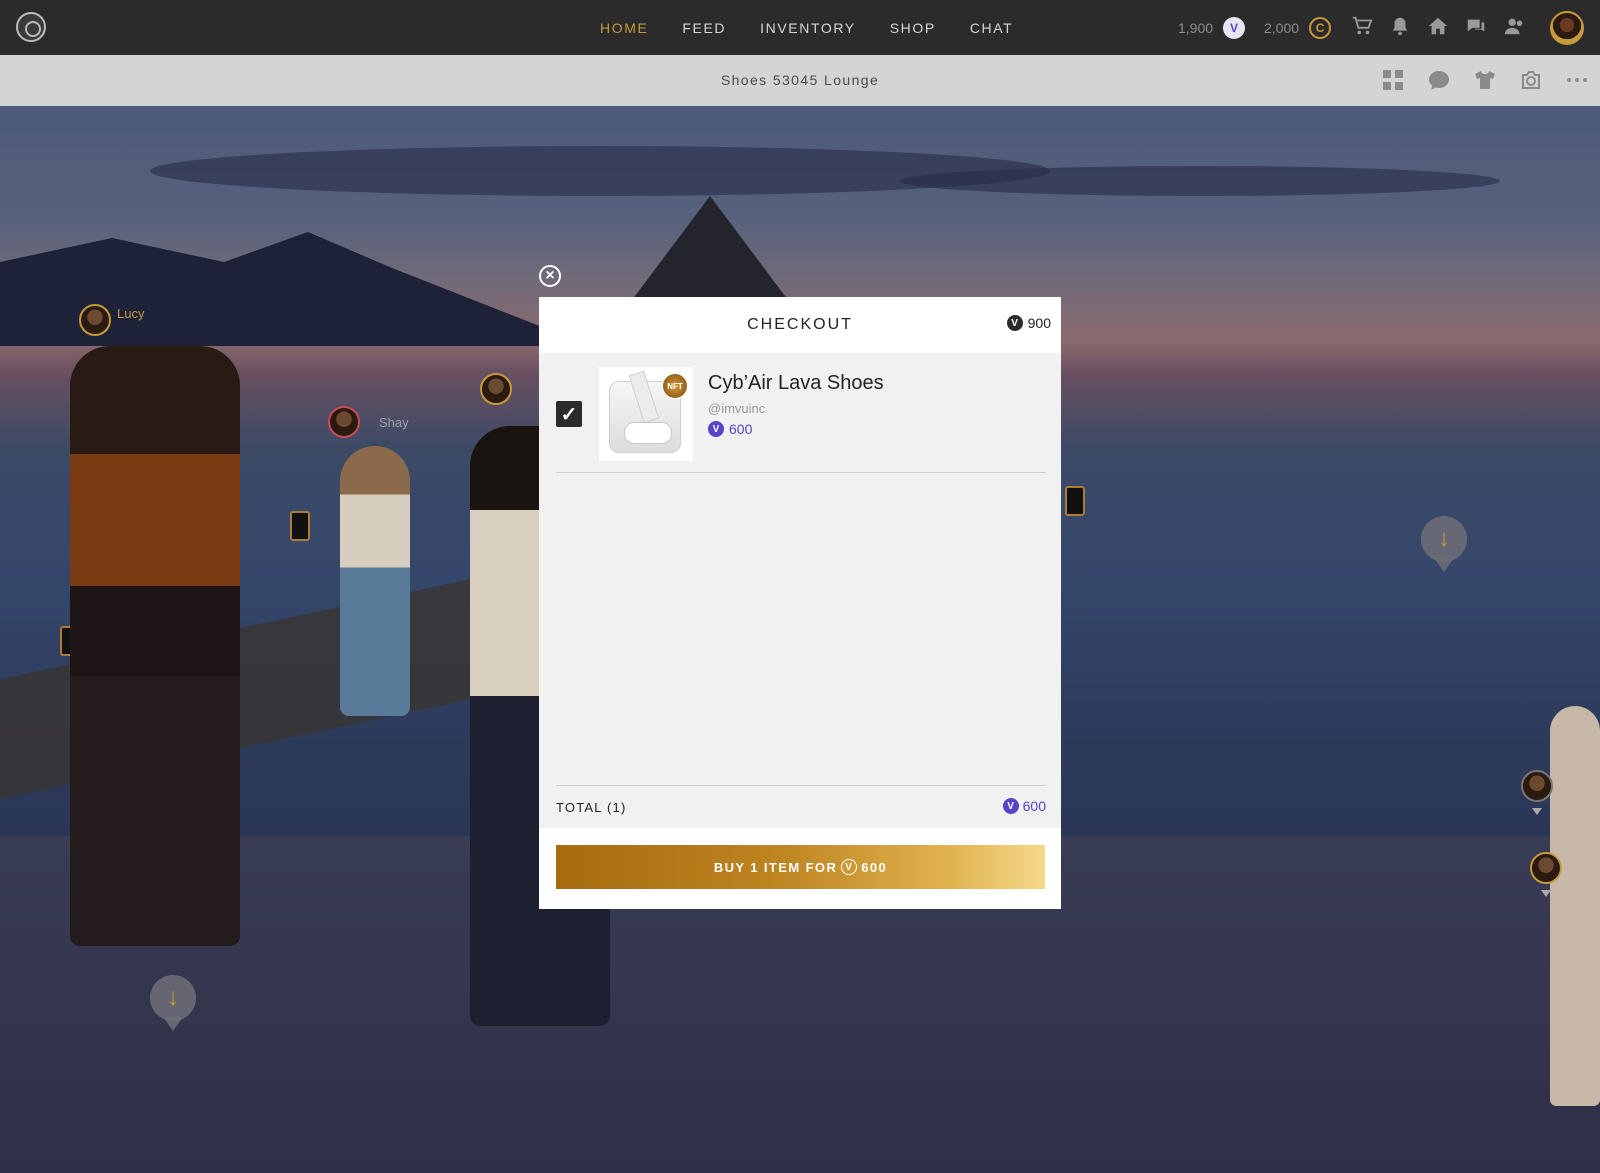  I want to click on item-price: V 600, so click(730, 429).